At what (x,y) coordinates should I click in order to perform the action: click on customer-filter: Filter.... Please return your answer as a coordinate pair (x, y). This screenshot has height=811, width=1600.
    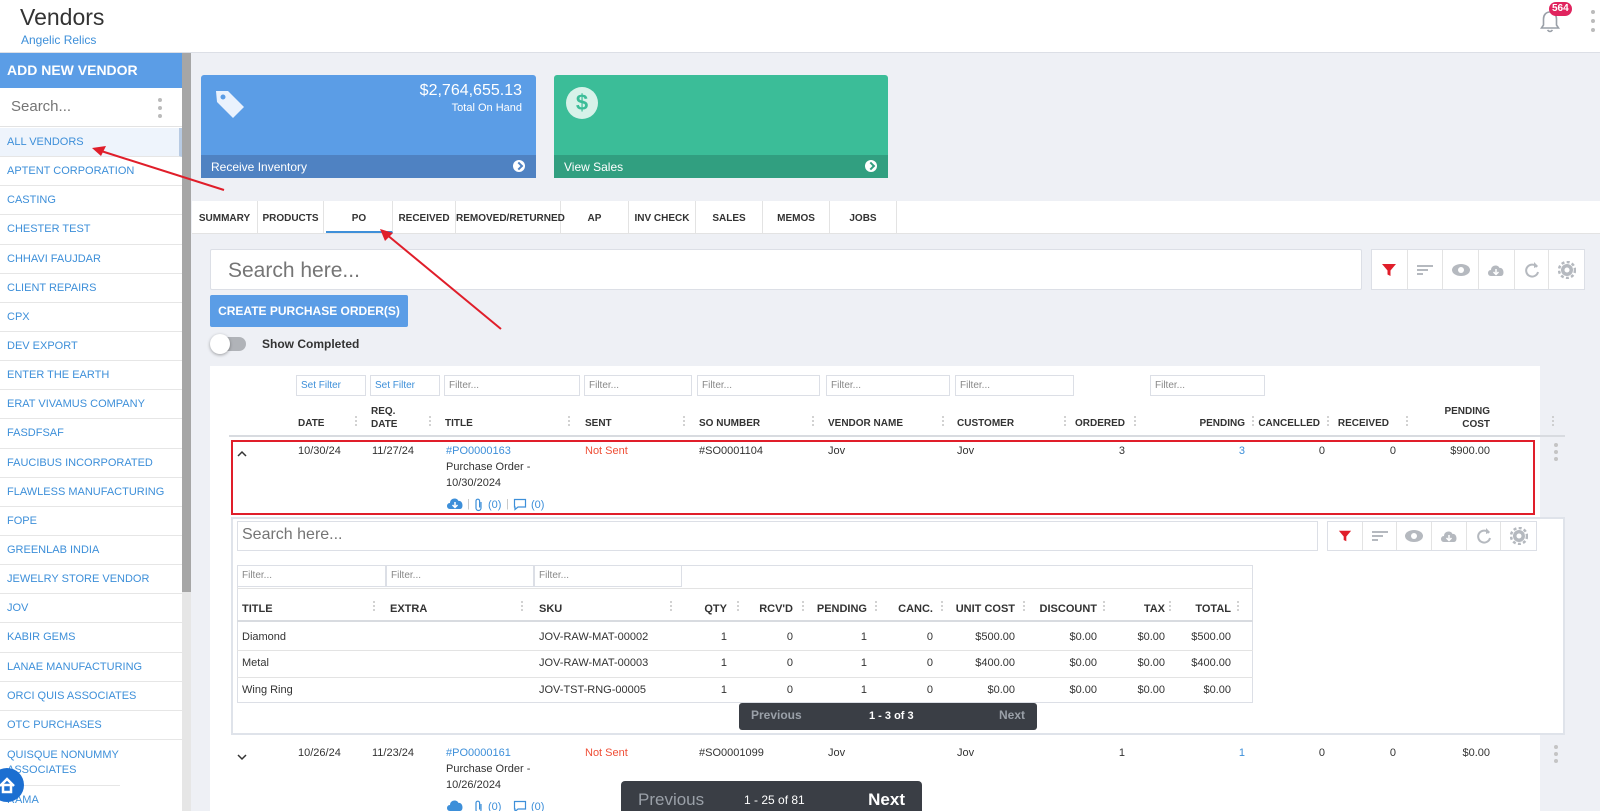
    Looking at the image, I should click on (1014, 385).